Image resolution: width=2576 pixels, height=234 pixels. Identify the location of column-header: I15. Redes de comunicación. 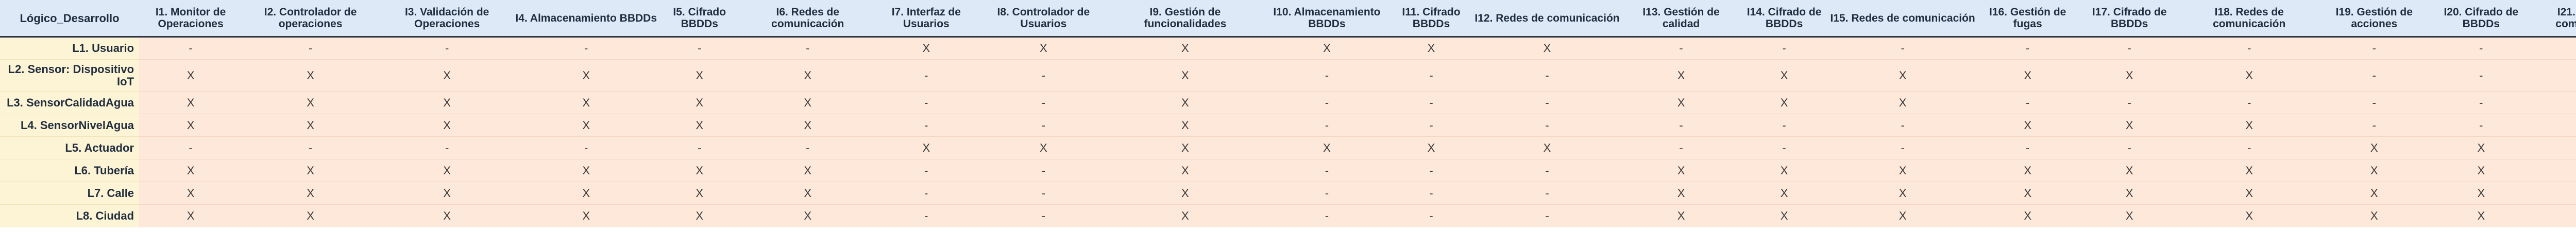
(1902, 19).